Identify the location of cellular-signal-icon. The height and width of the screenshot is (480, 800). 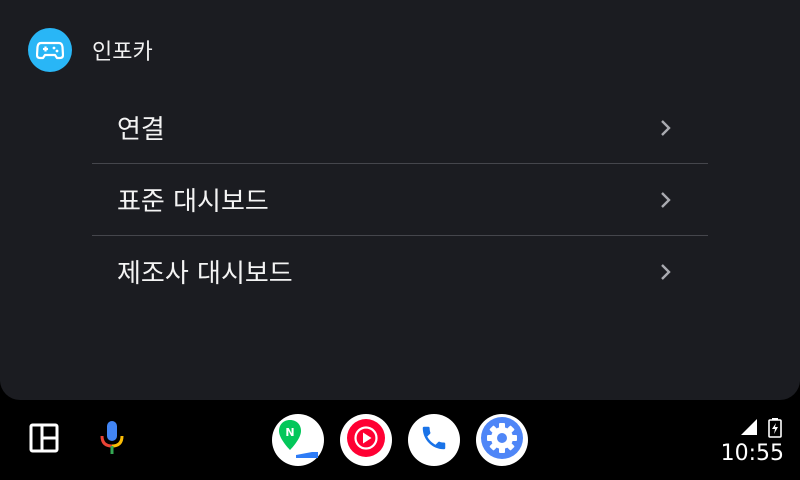
(750, 429).